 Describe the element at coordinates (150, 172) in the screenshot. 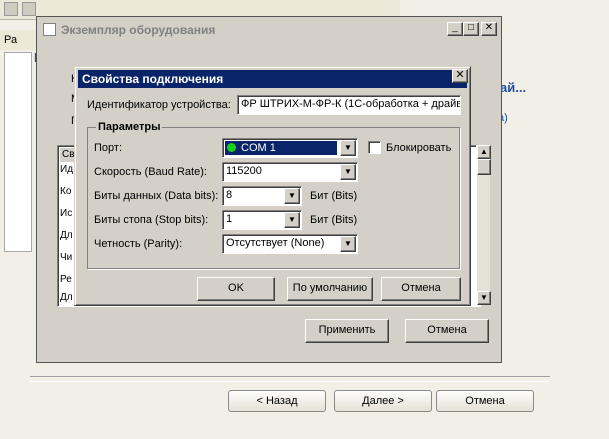

I see `baud-rate-label: Скорость (Baud Rate):` at that location.